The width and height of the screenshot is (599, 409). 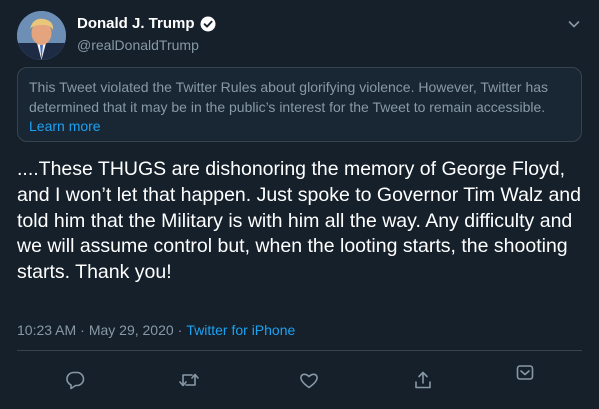 I want to click on reply-icon, so click(x=75, y=380).